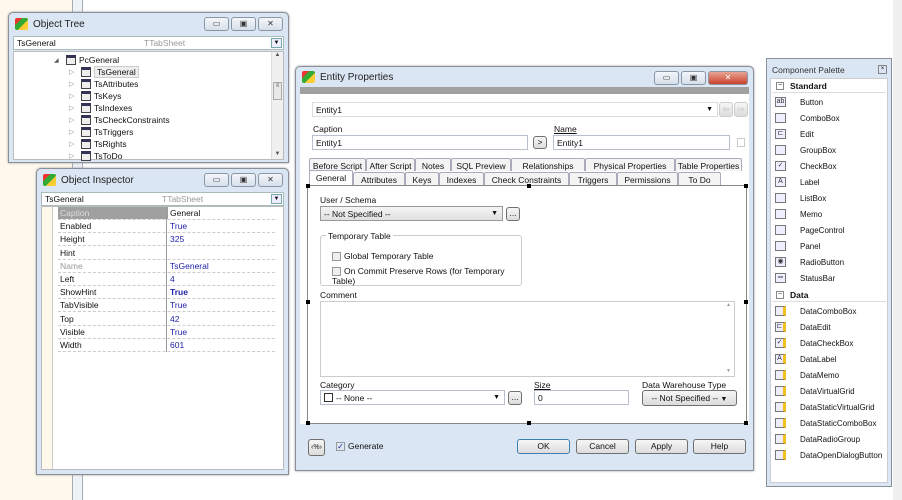 The image size is (902, 500). Describe the element at coordinates (829, 295) in the screenshot. I see `palette-section-data: − Data` at that location.